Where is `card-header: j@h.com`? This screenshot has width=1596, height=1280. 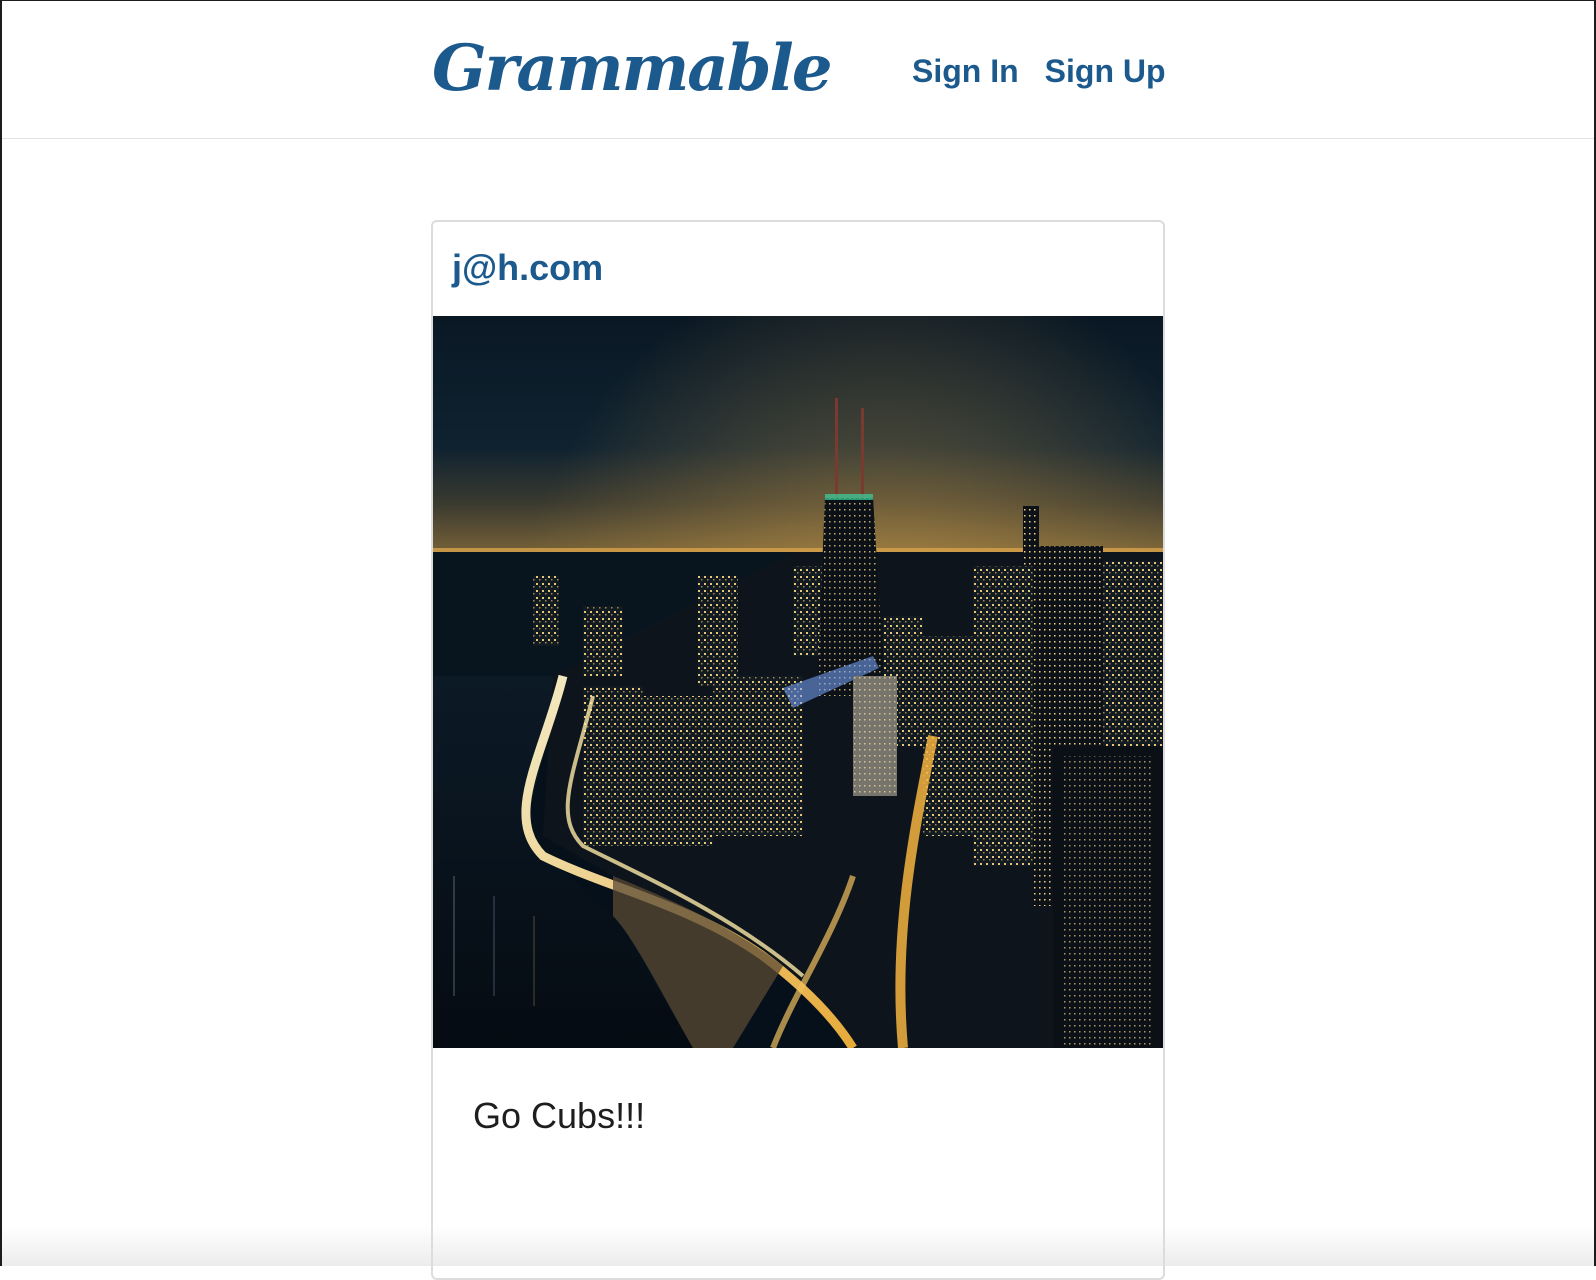 card-header: j@h.com is located at coordinates (798, 269).